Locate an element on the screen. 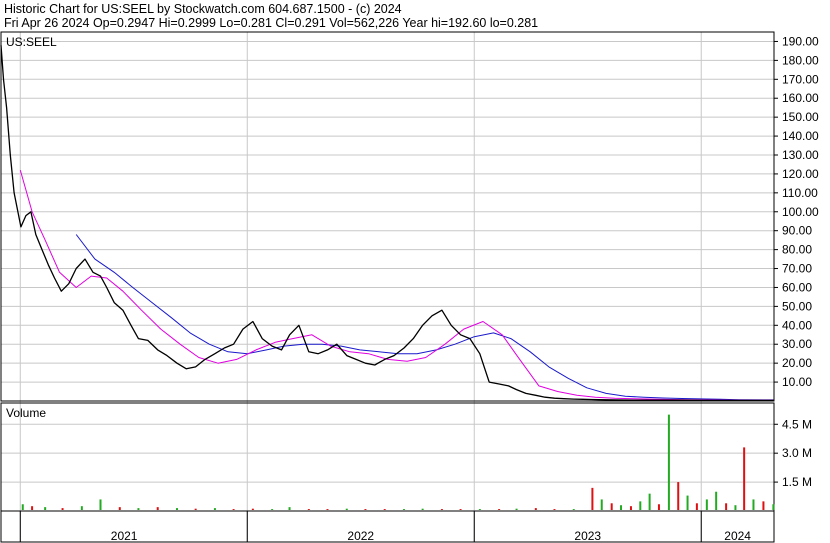  year-label: 2022 is located at coordinates (360, 536).